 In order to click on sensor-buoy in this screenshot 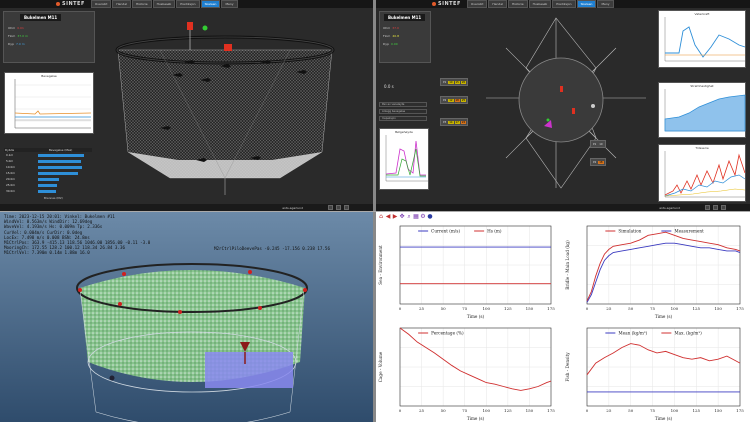, I will do `click(190, 26)`.